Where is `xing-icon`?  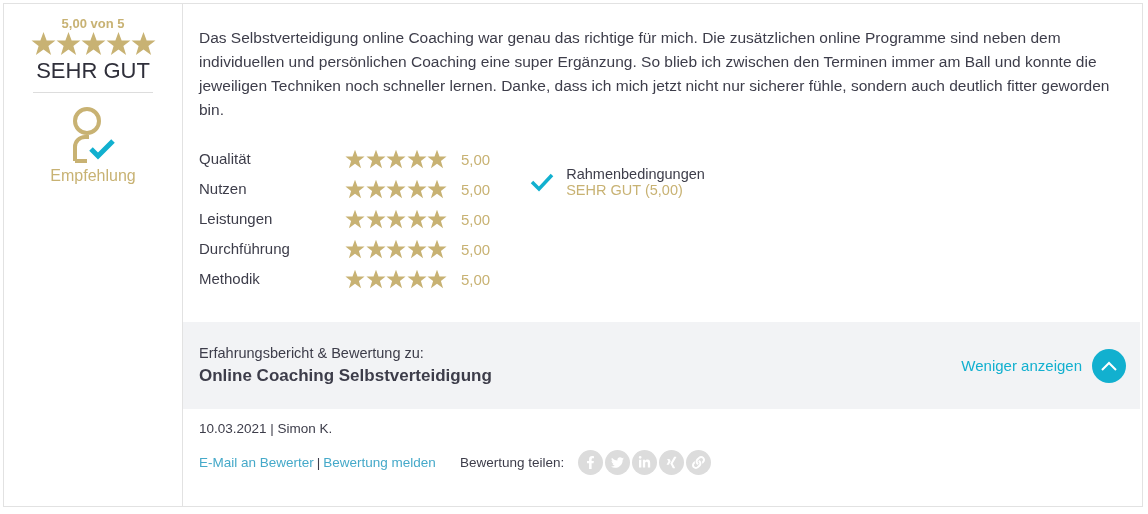
xing-icon is located at coordinates (672, 462).